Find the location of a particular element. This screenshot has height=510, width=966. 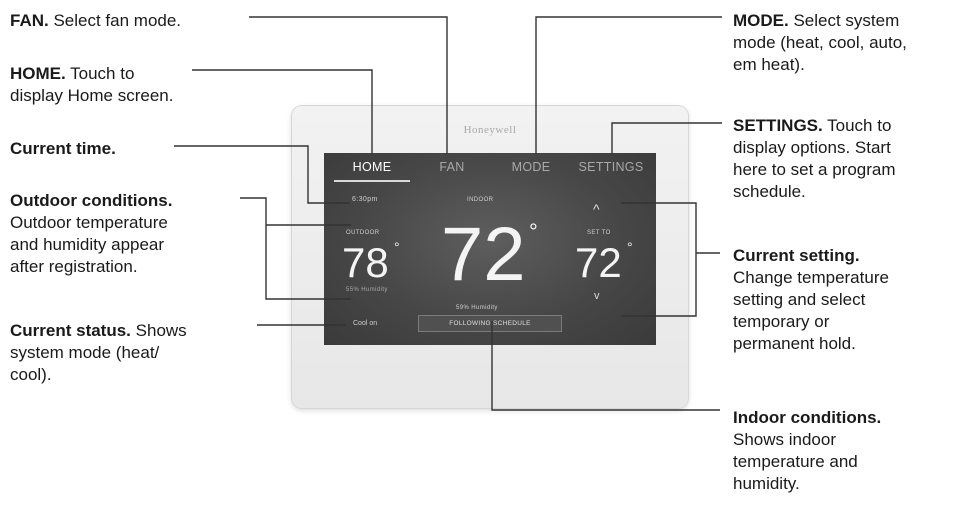

leader-indoor is located at coordinates (605, 366).